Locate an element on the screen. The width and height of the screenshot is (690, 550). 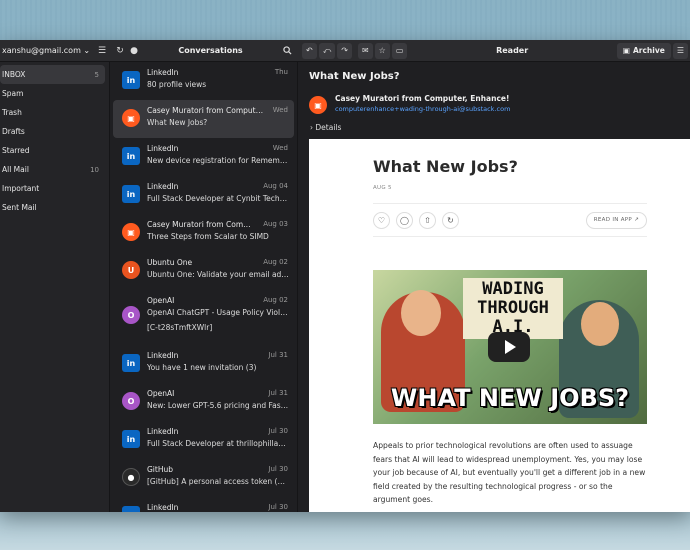
row-date: Thu is located at coordinates (281, 72).